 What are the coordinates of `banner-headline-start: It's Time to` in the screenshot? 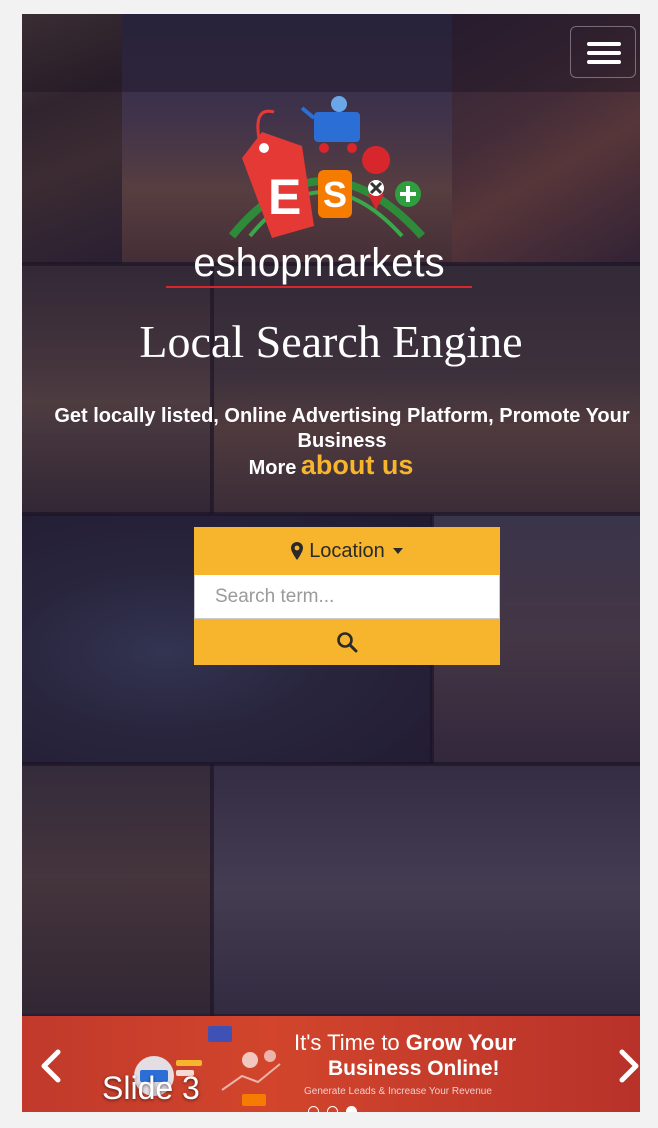 It's located at (347, 1042).